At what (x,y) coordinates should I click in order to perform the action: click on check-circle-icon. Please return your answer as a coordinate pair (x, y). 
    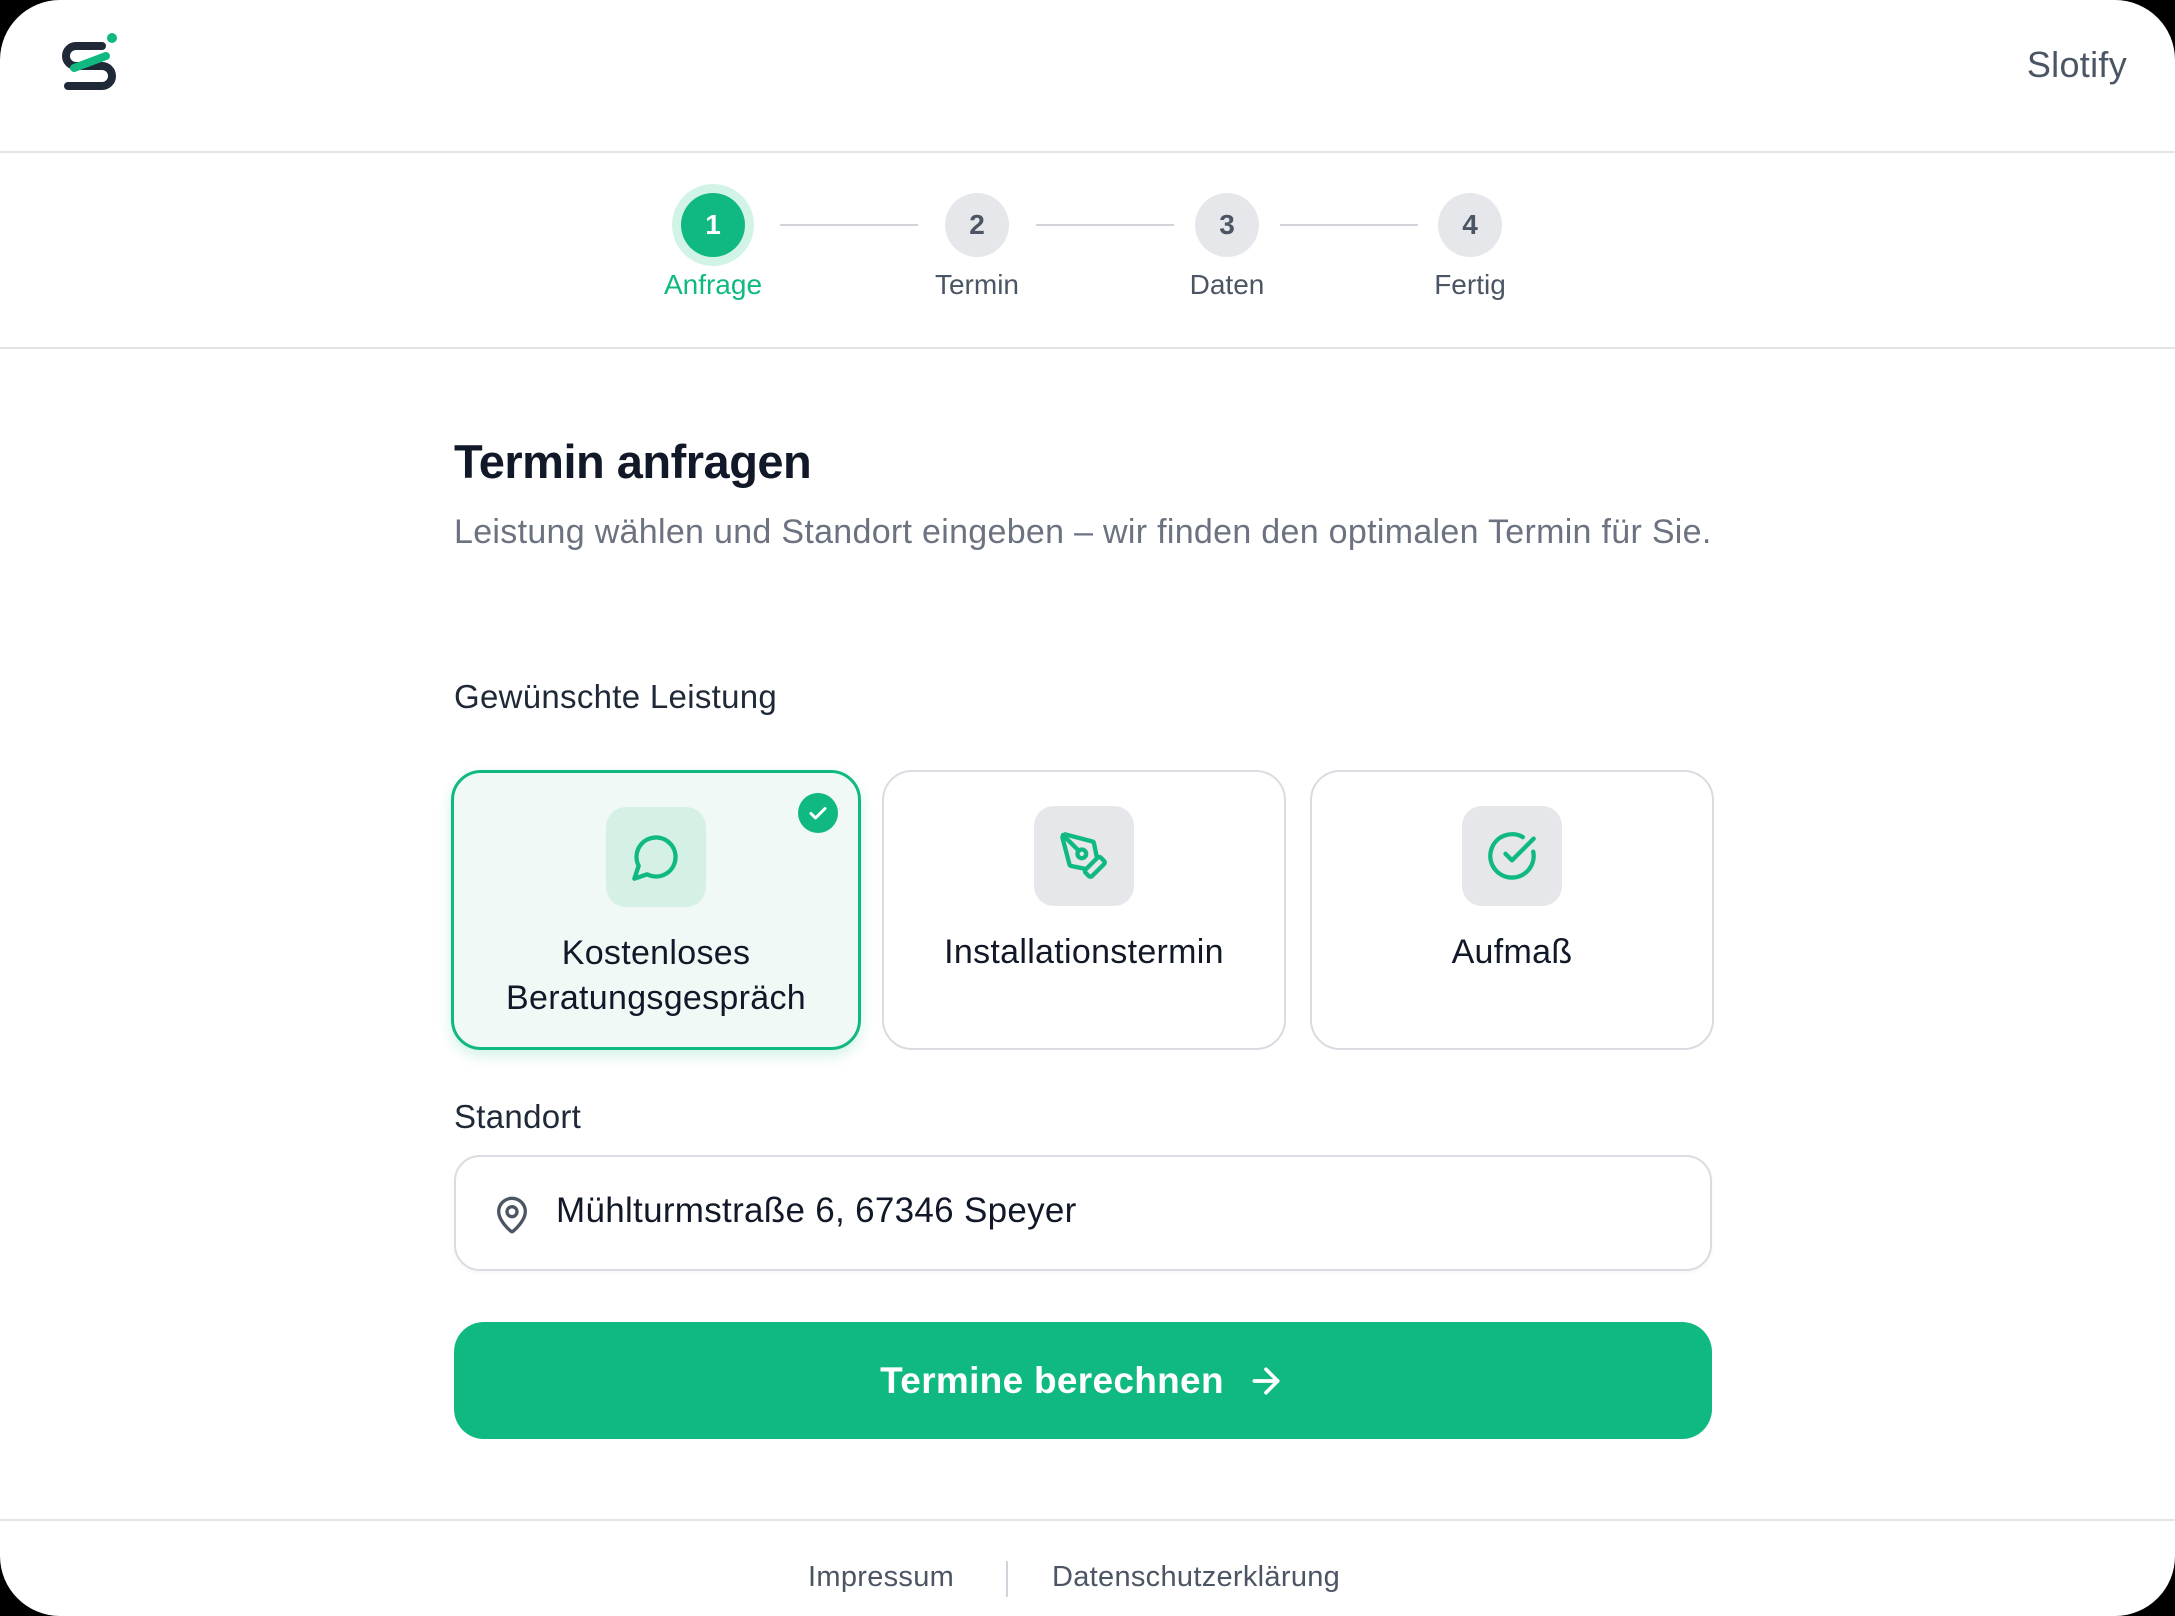
    Looking at the image, I should click on (1512, 856).